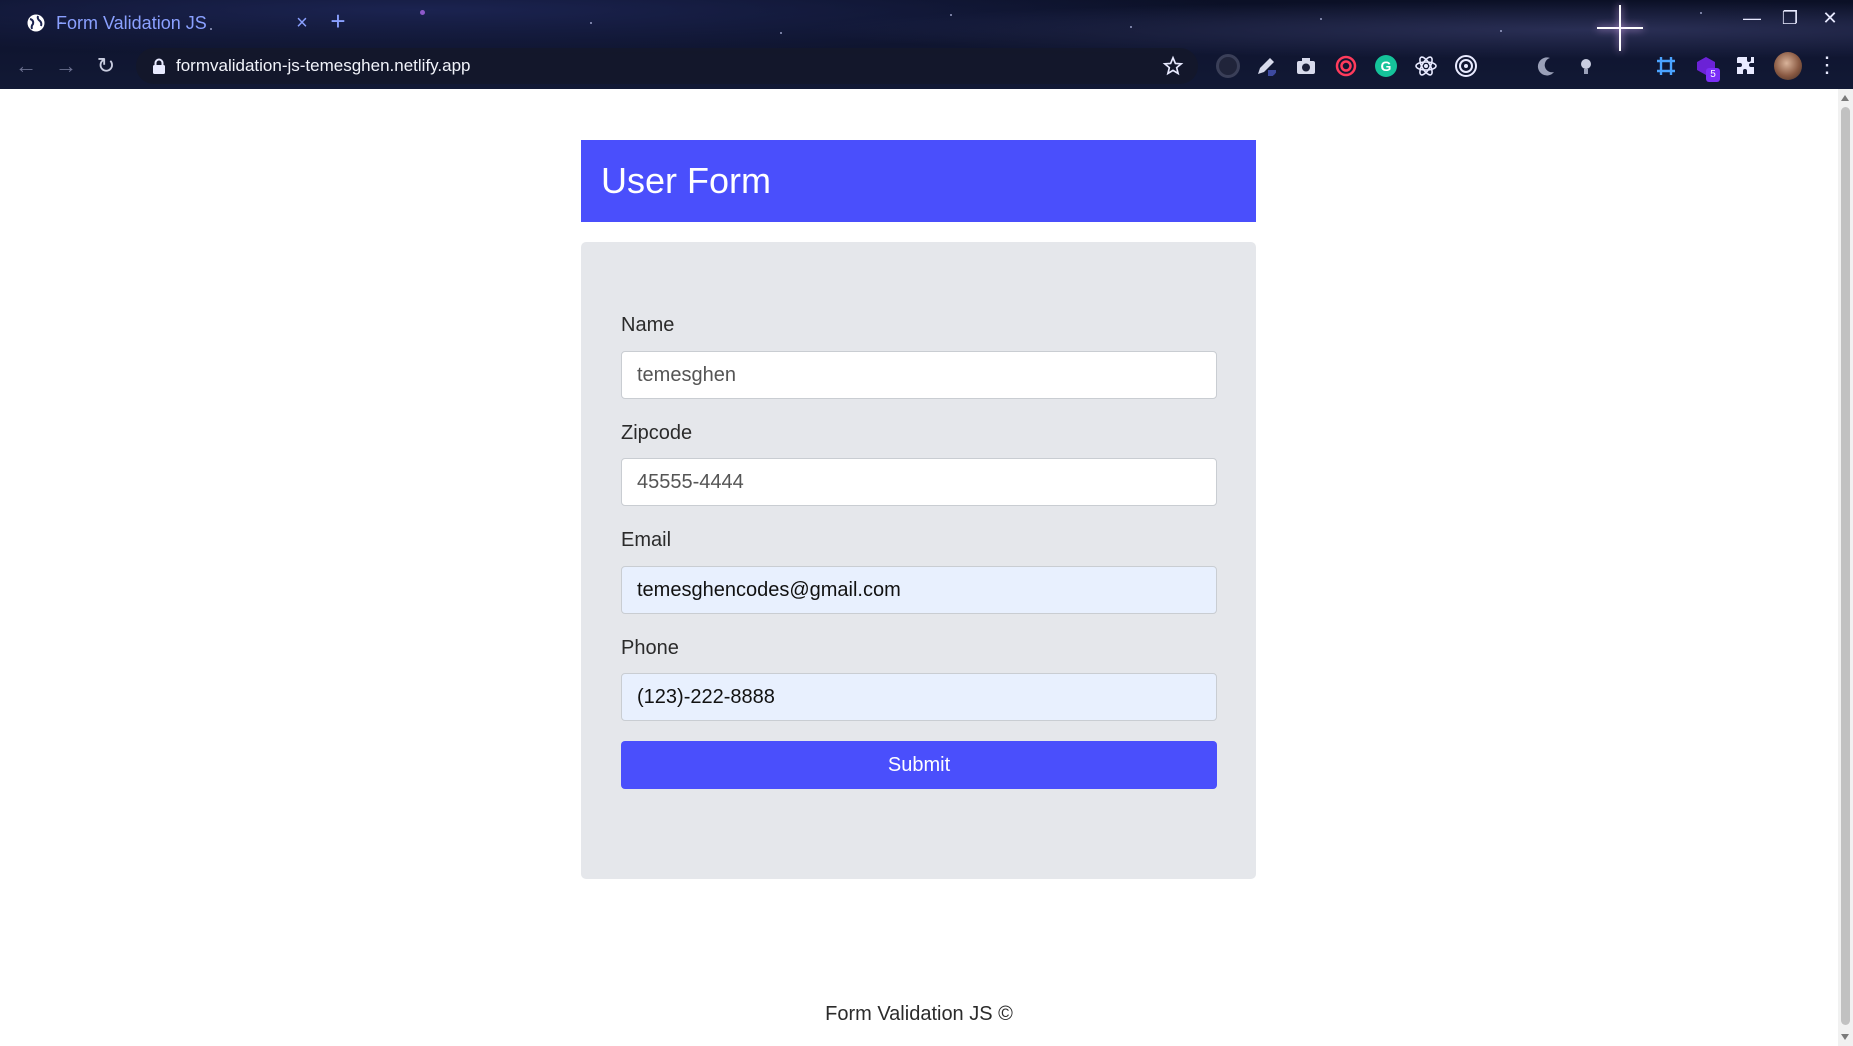  Describe the element at coordinates (1346, 66) in the screenshot. I see `spiral-extension-icon` at that location.